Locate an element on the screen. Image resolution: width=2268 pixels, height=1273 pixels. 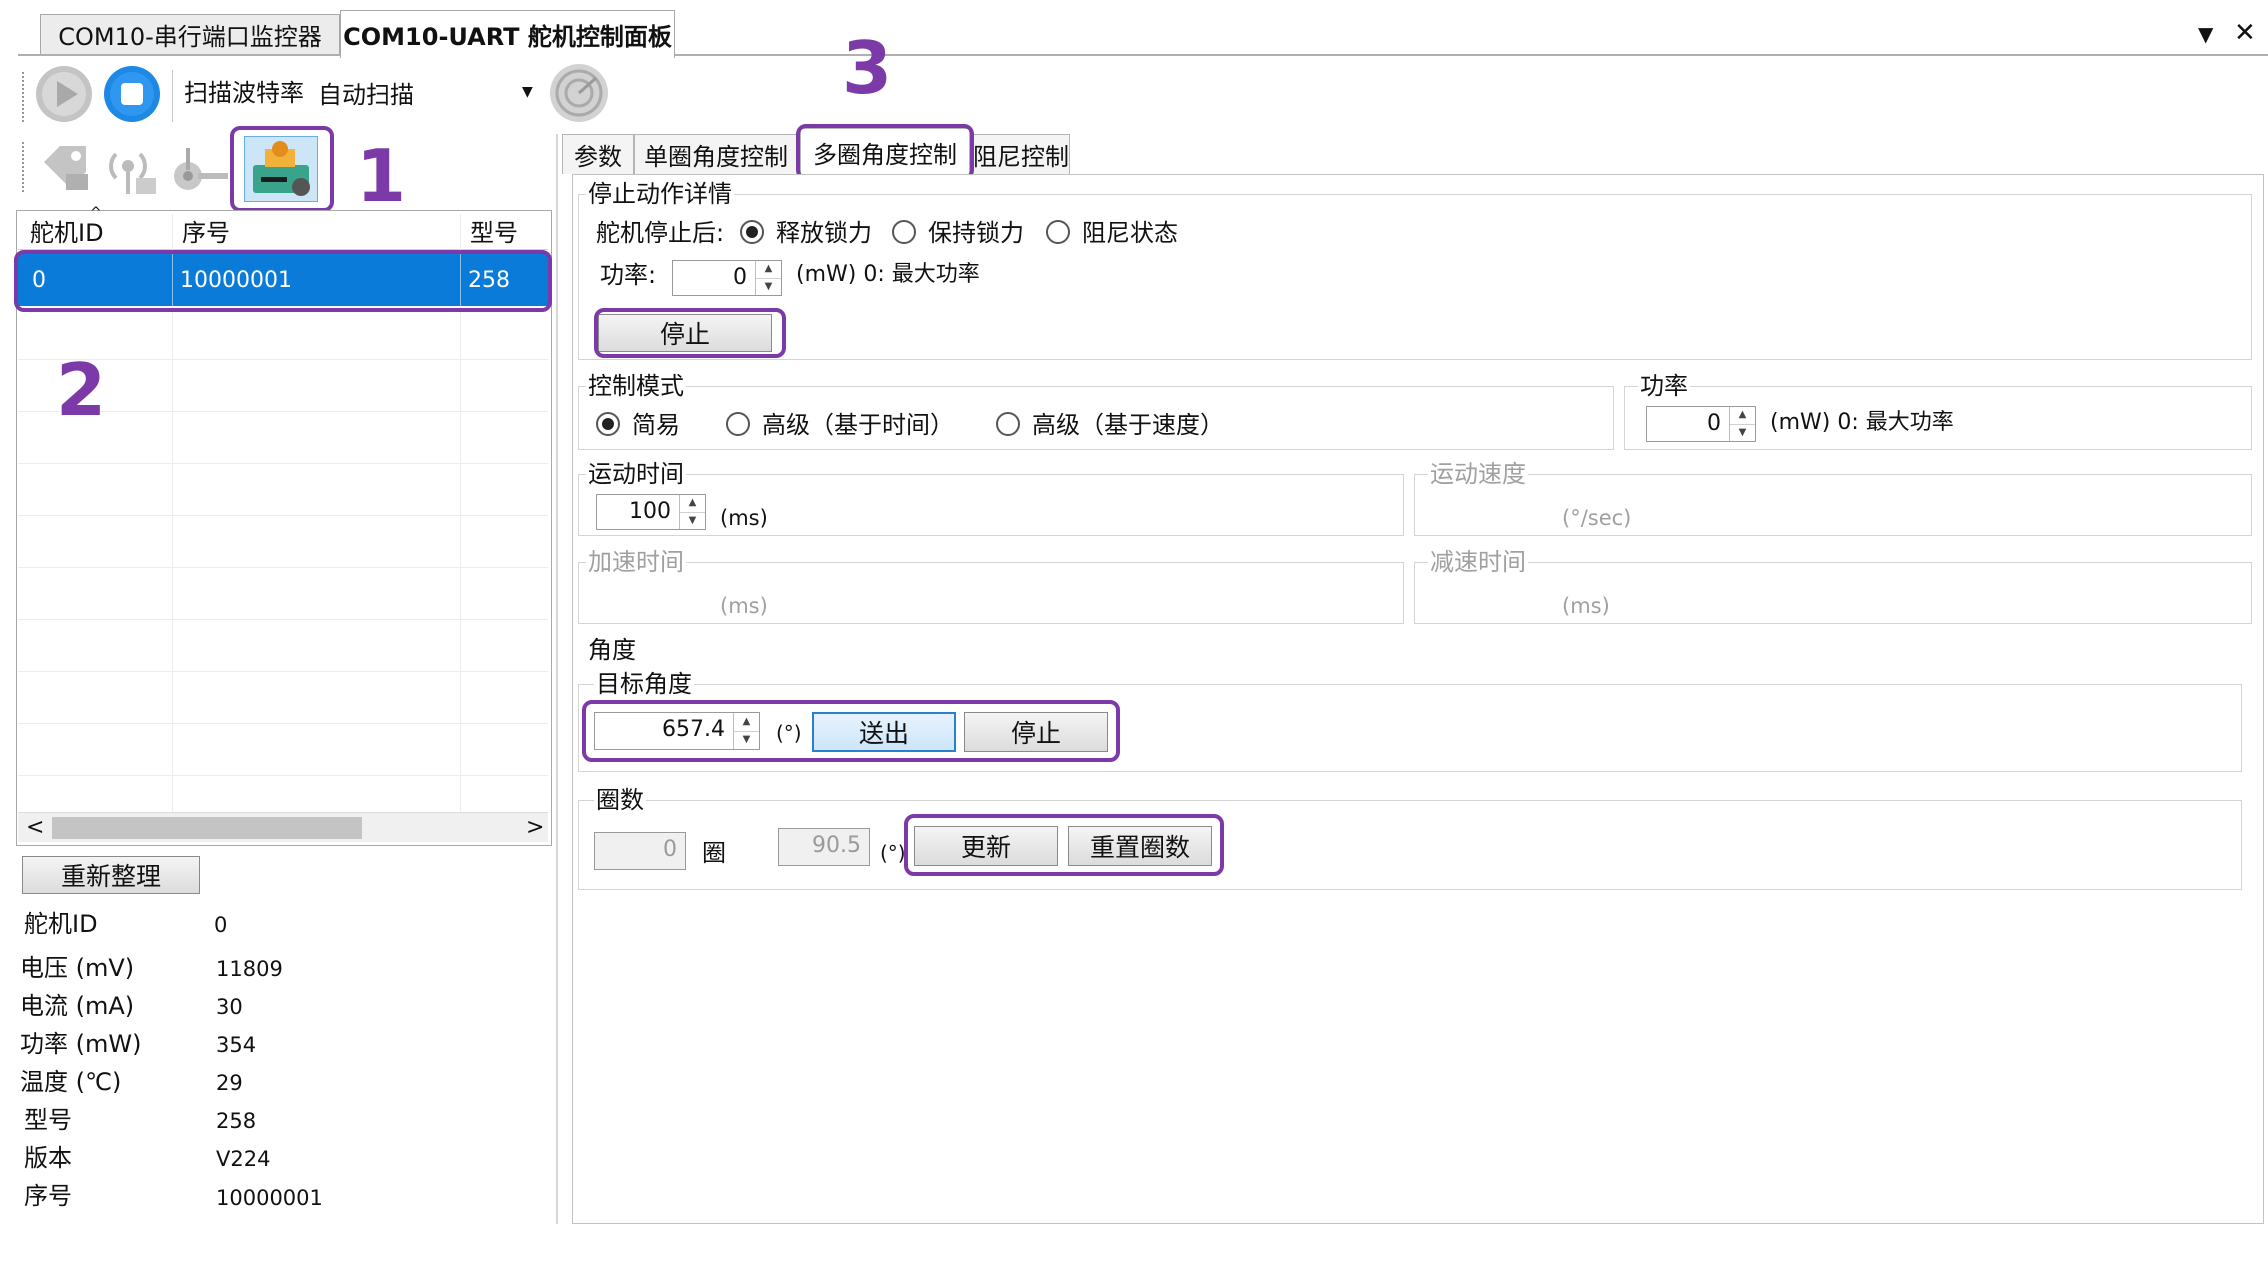
simple-mode-label: 简易 is located at coordinates (656, 425).